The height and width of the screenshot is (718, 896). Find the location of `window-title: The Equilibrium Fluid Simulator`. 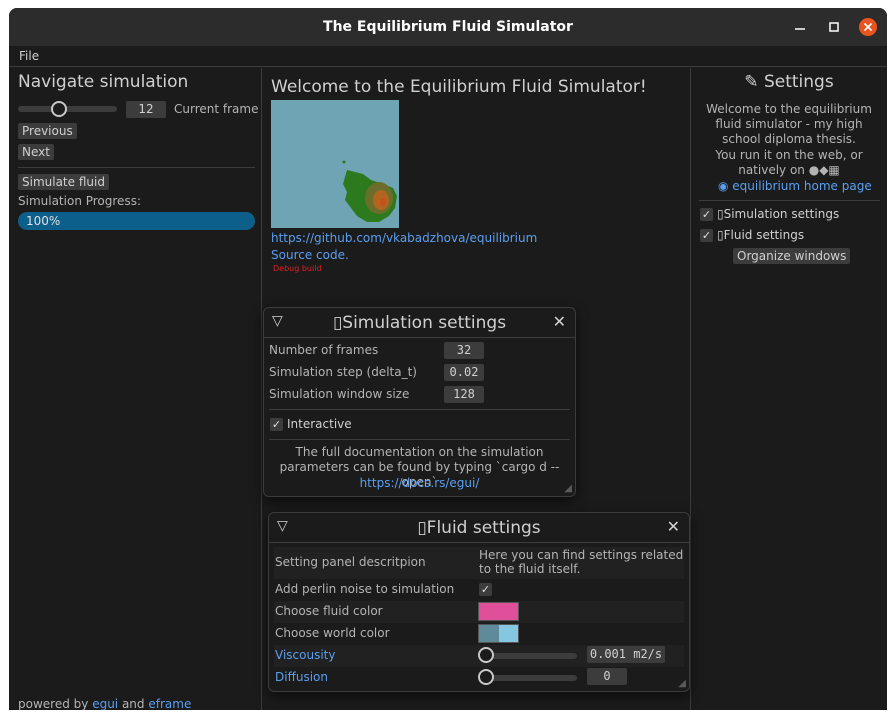

window-title: The Equilibrium Fluid Simulator is located at coordinates (448, 27).